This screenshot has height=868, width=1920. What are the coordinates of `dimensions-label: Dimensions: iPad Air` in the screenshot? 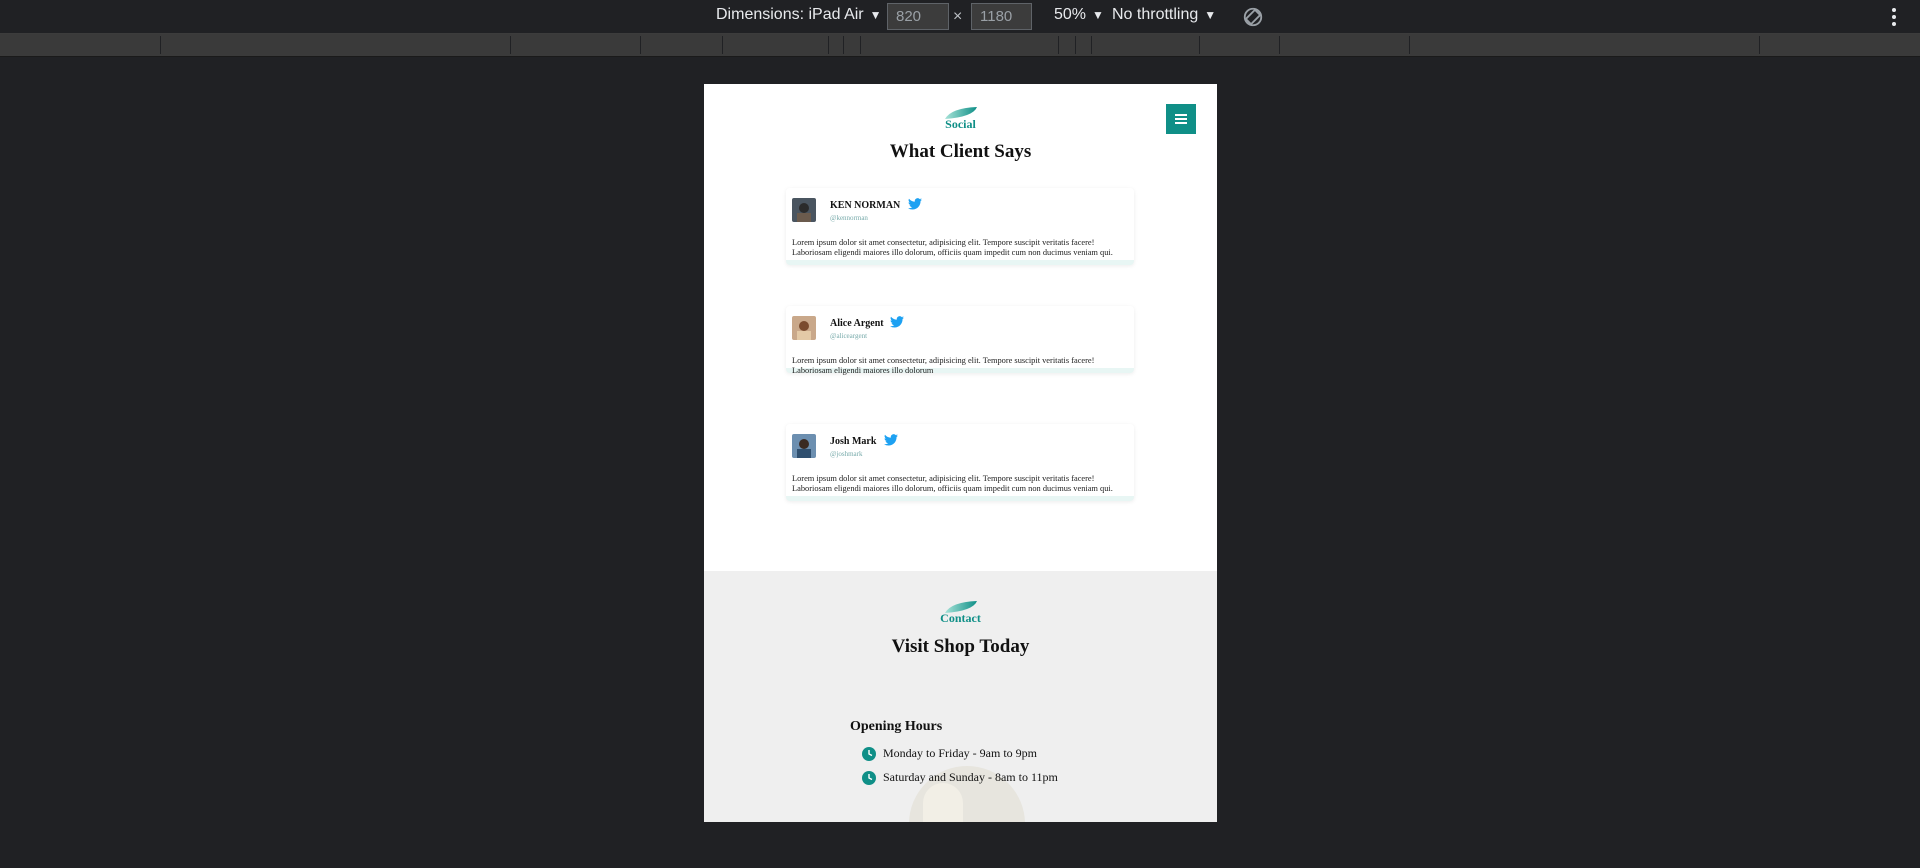 It's located at (790, 14).